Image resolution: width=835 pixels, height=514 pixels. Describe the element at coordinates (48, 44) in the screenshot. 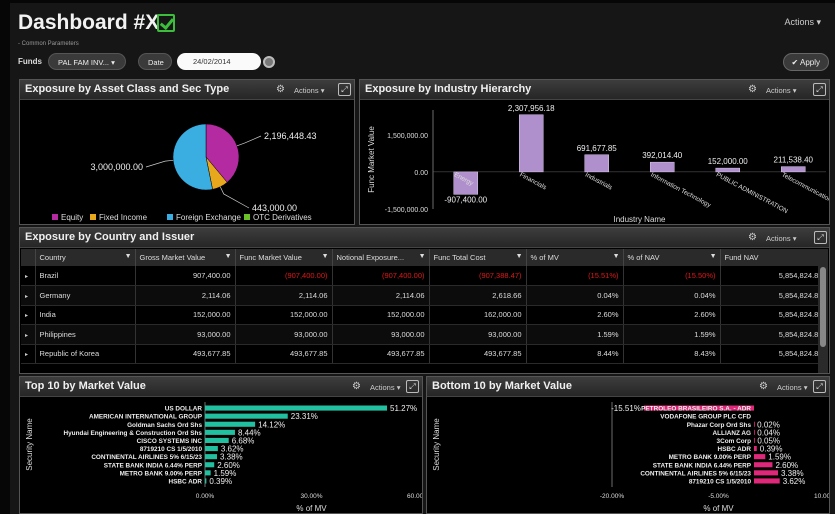

I see `common-parameters-label: - Common Parameters` at that location.